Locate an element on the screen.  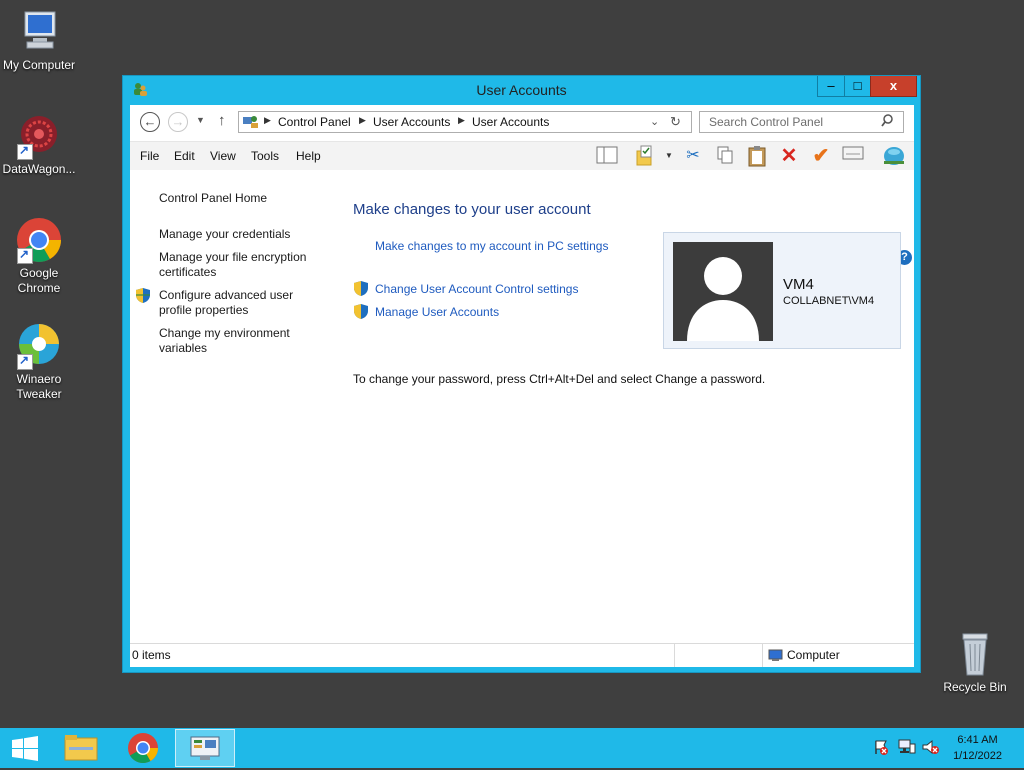
close-button: x is located at coordinates (893, 86).